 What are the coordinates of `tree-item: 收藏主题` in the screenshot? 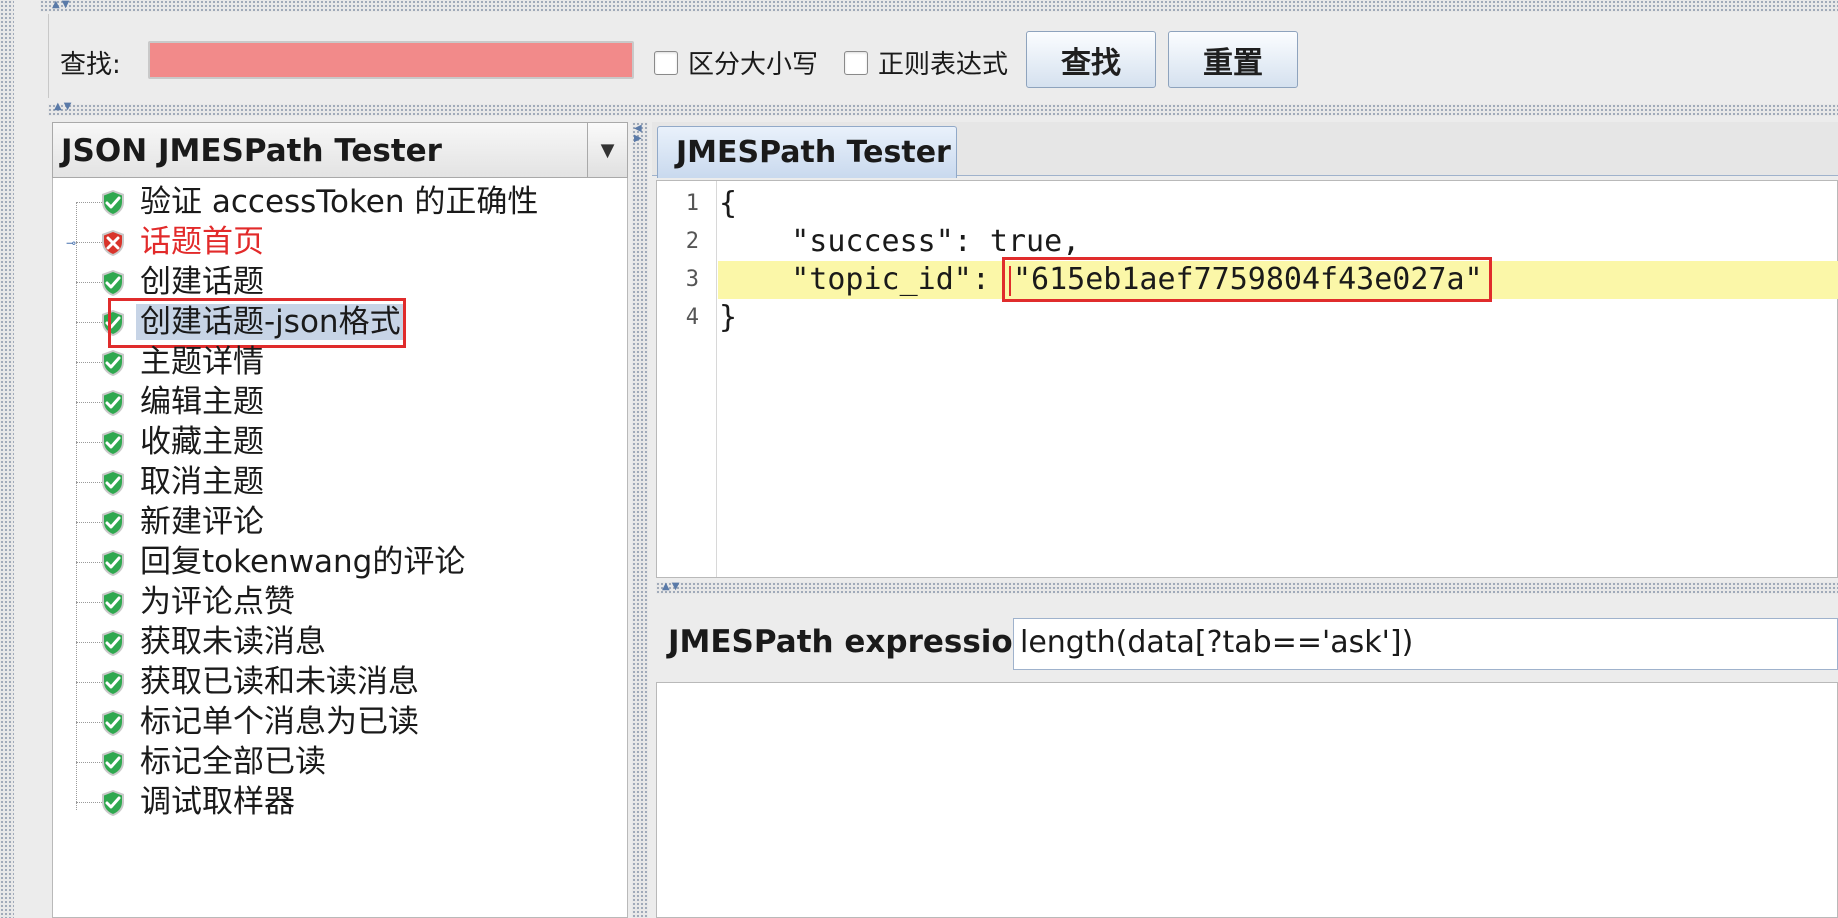 It's located at (332, 442).